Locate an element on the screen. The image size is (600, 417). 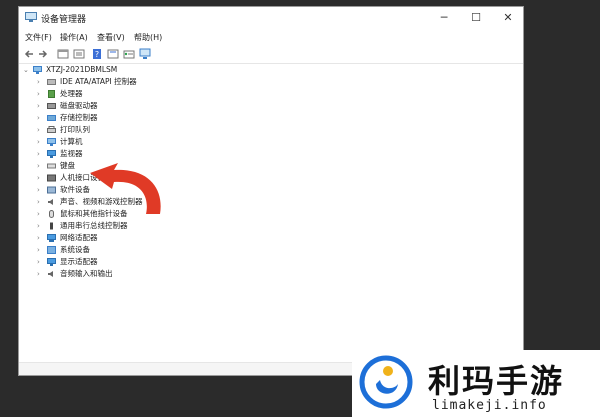
watermark-name: 利玛手游 is located at coordinates (496, 379).